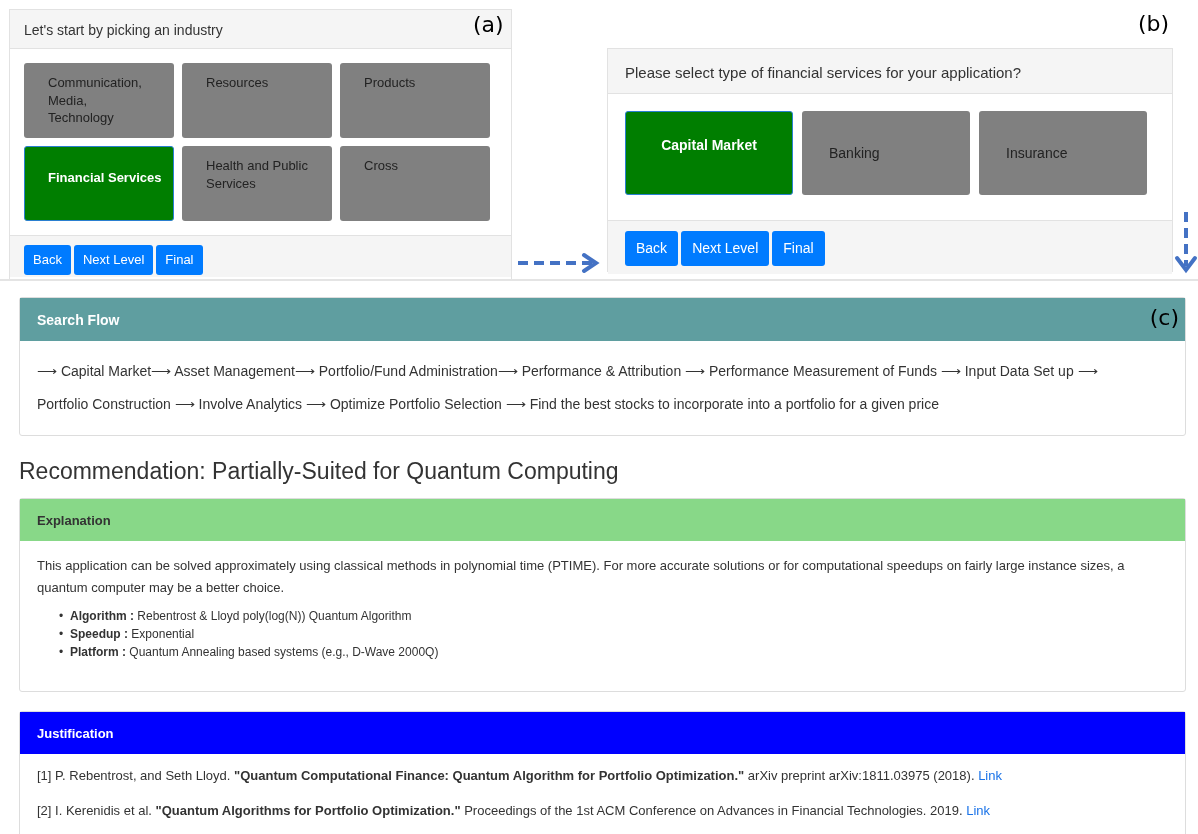  Describe the element at coordinates (602, 519) in the screenshot. I see `card-header: Explanation` at that location.